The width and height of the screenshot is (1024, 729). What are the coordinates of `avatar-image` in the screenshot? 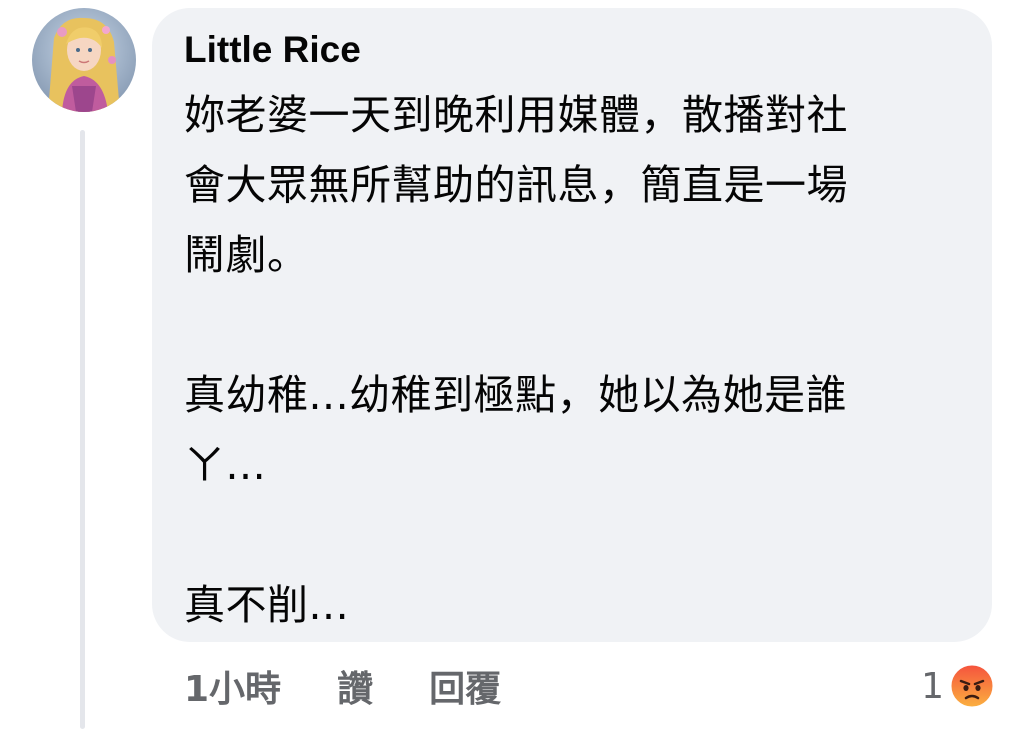 It's located at (84, 60).